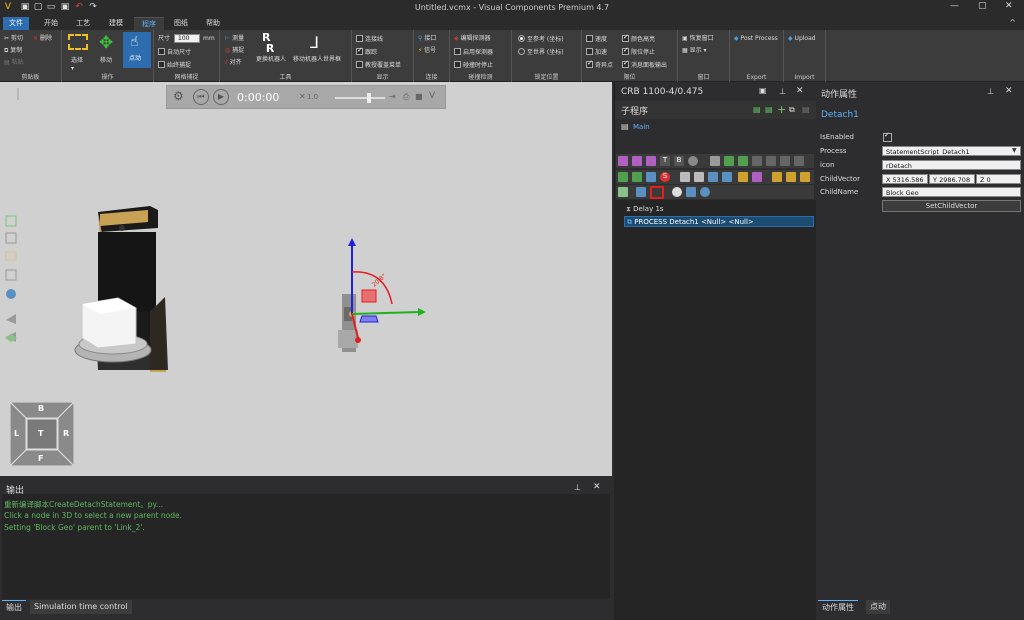 Image resolution: width=1024 pixels, height=620 pixels. Describe the element at coordinates (577, 487) in the screenshot. I see `pin-icon: ⊥` at that location.